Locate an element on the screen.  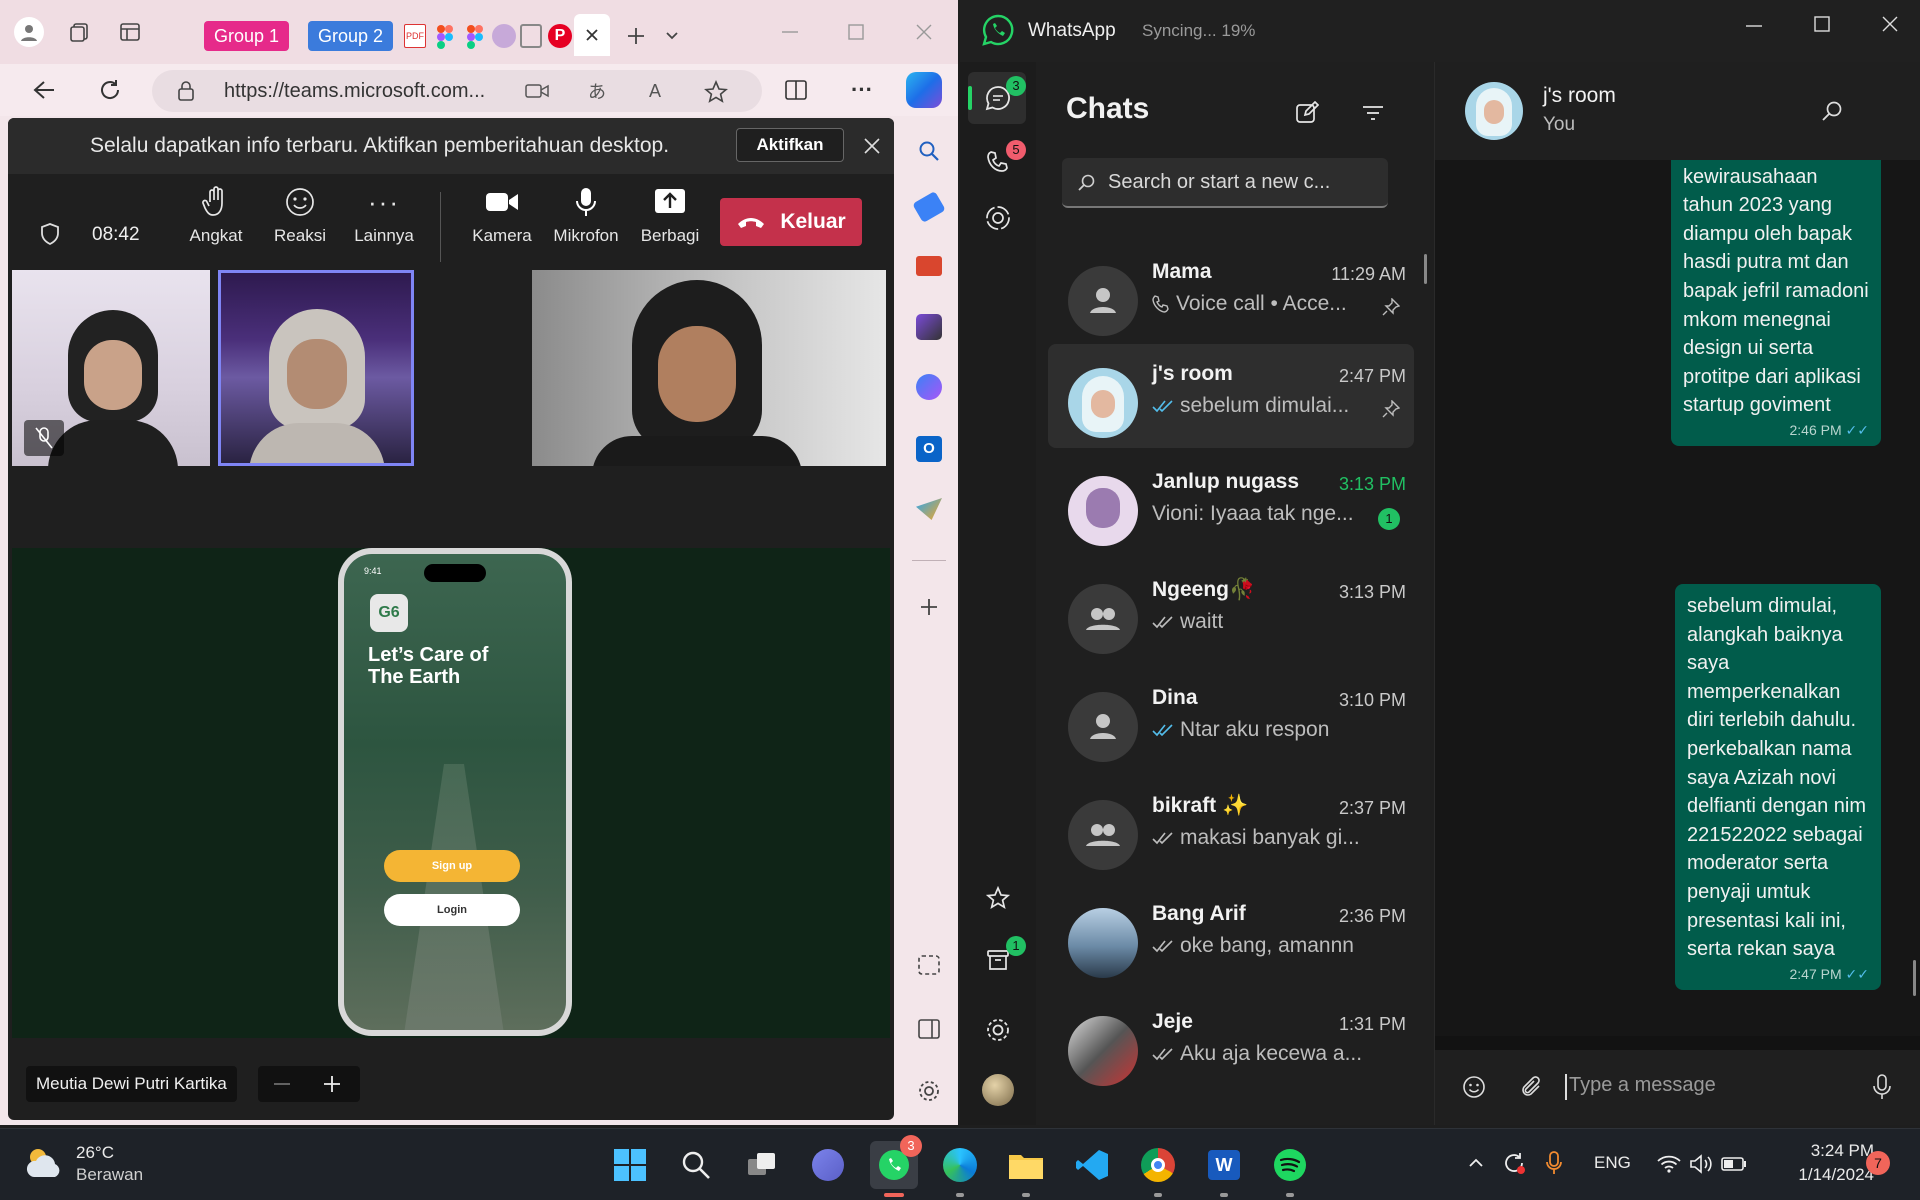
tab-actions-icon is located at coordinates (130, 32).